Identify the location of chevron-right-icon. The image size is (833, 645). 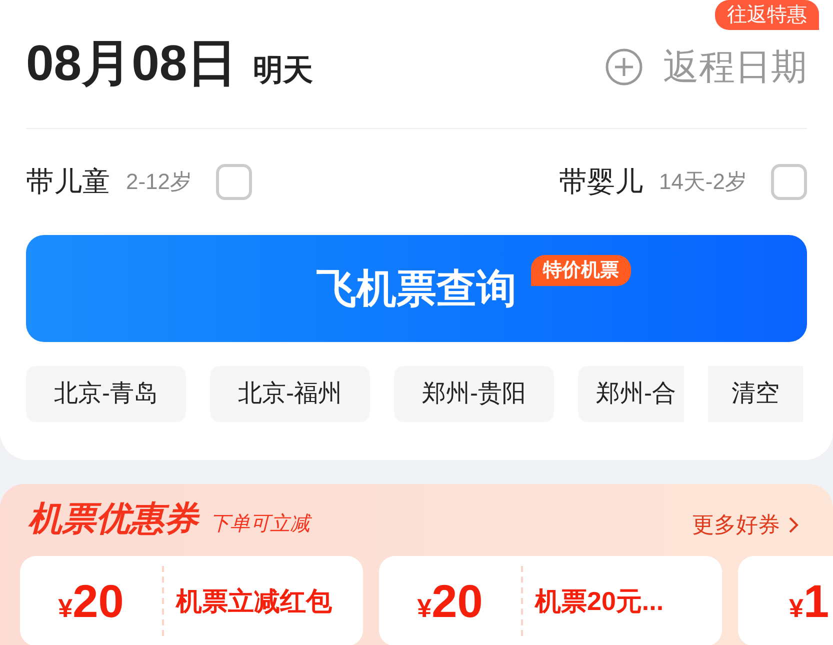
(793, 525).